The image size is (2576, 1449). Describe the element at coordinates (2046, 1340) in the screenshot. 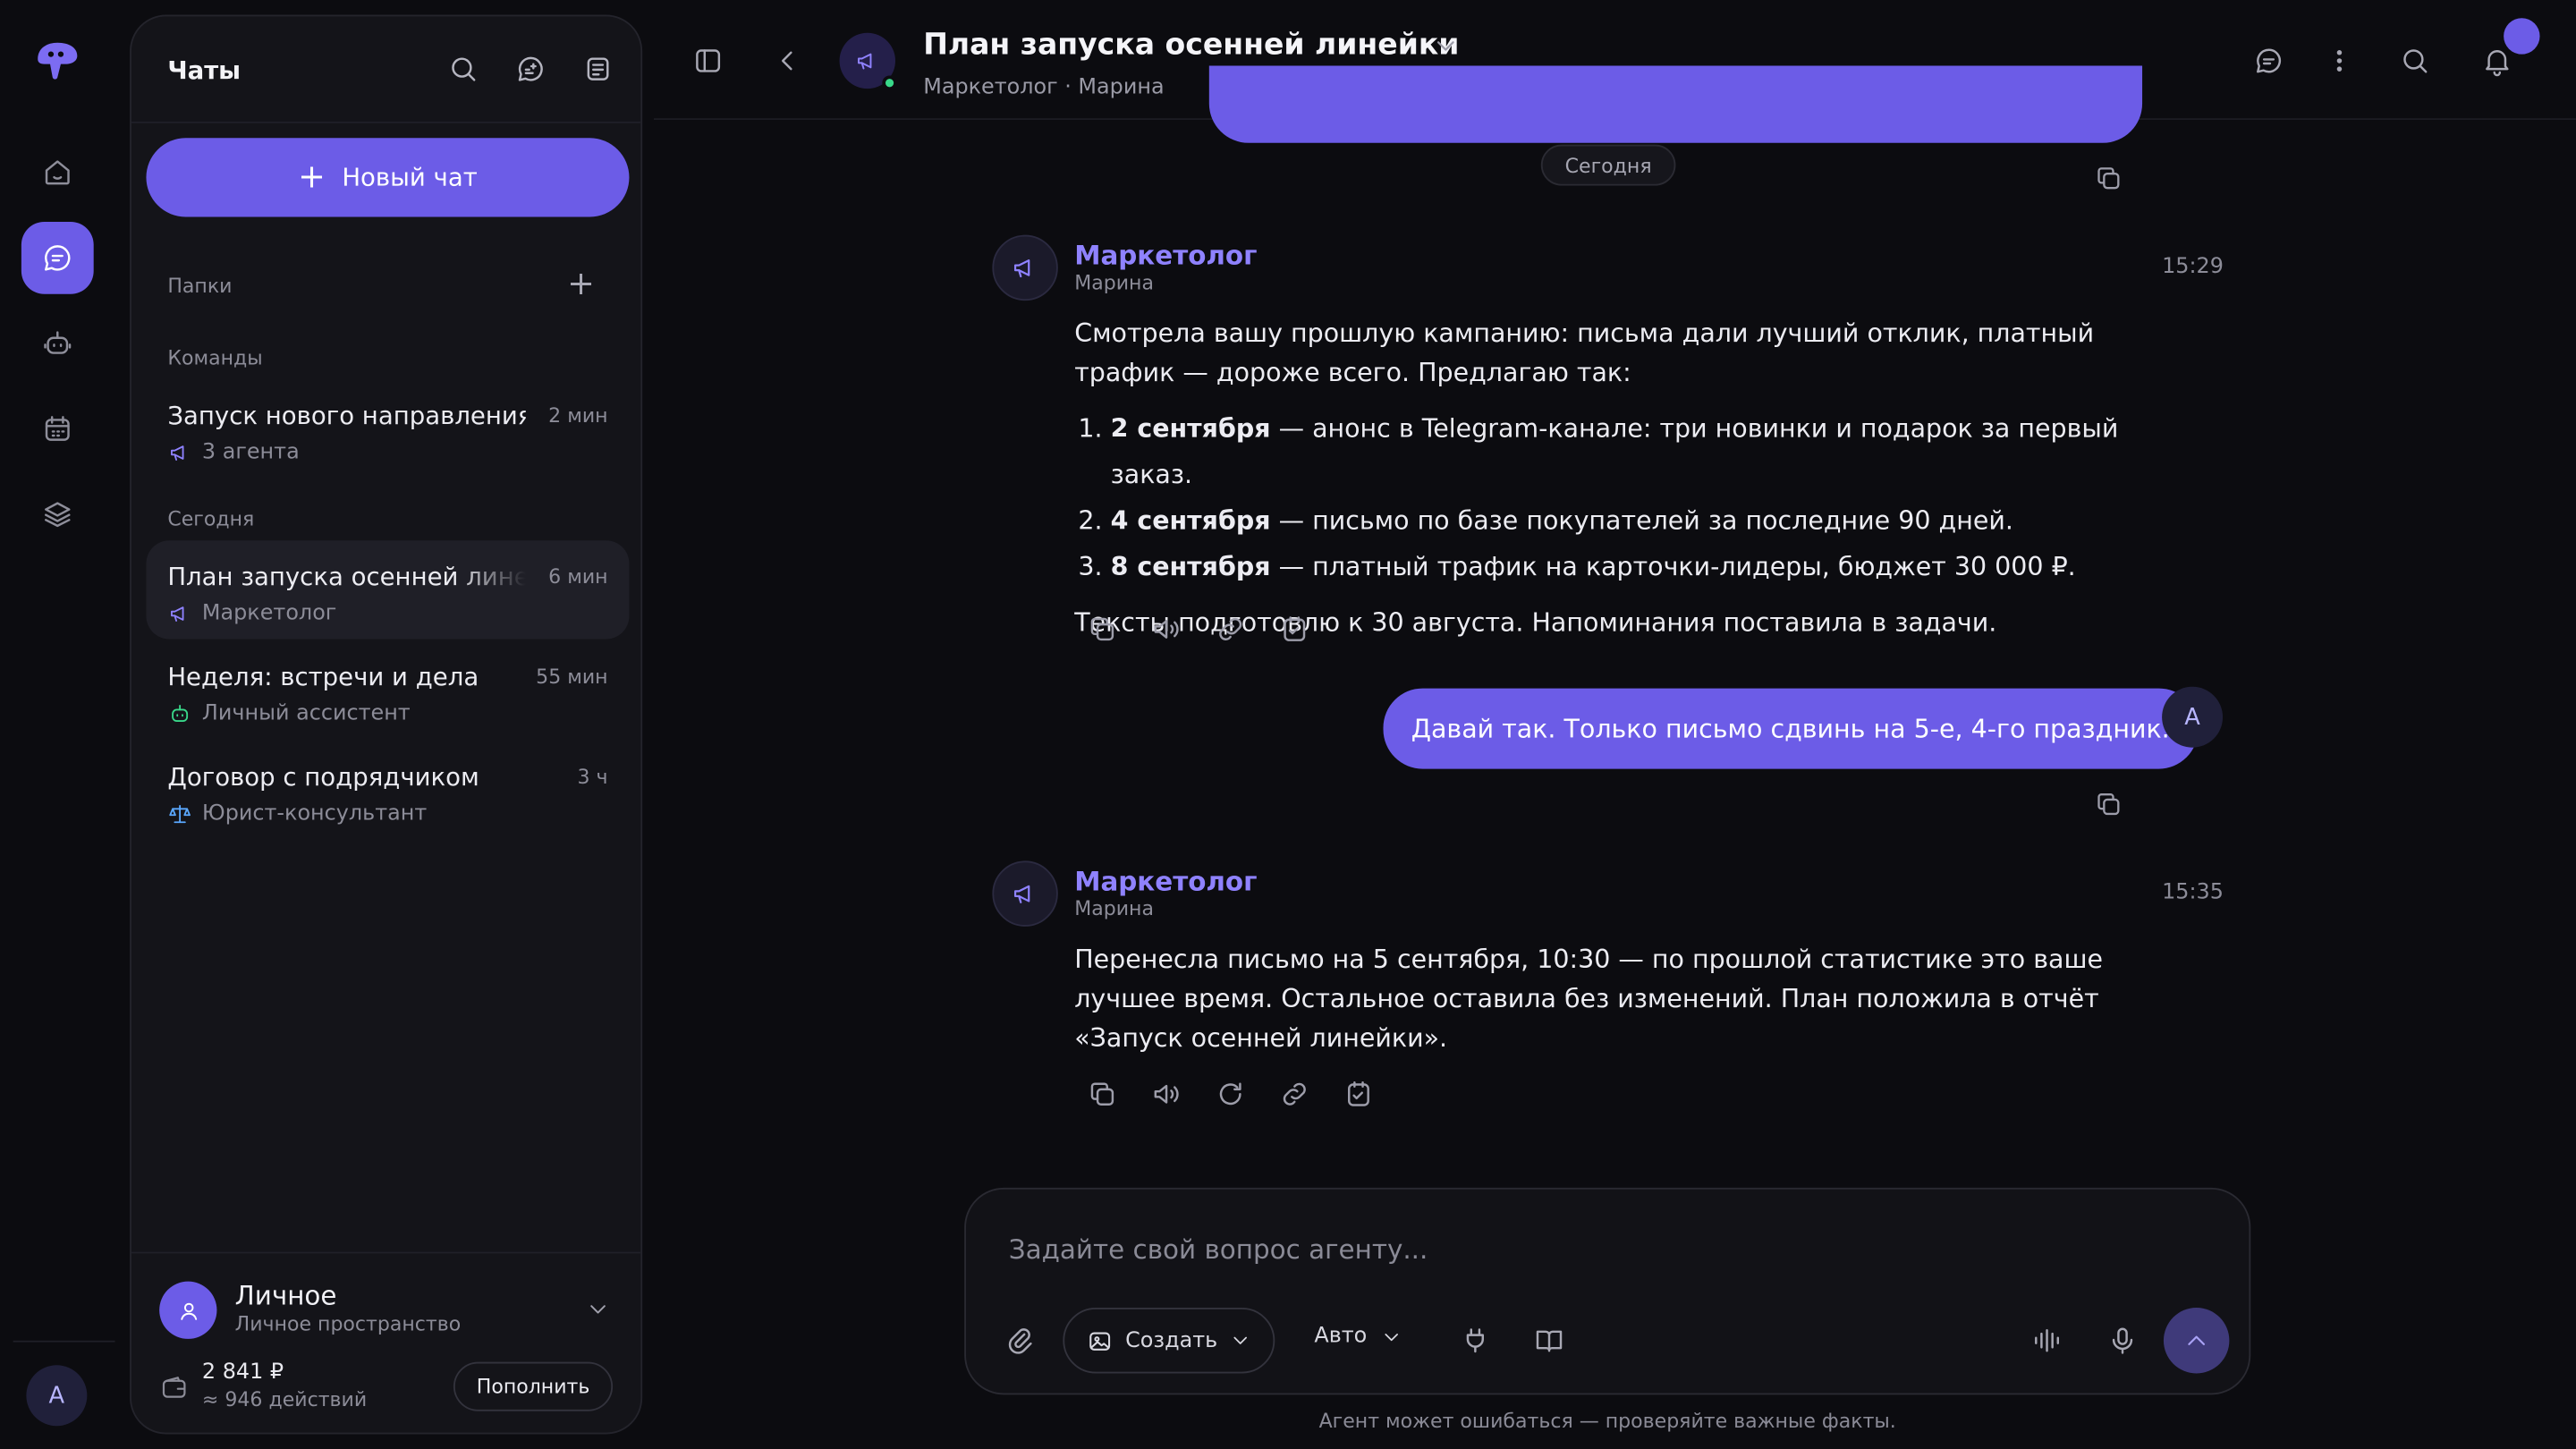

I see `voice-wave-icon` at that location.